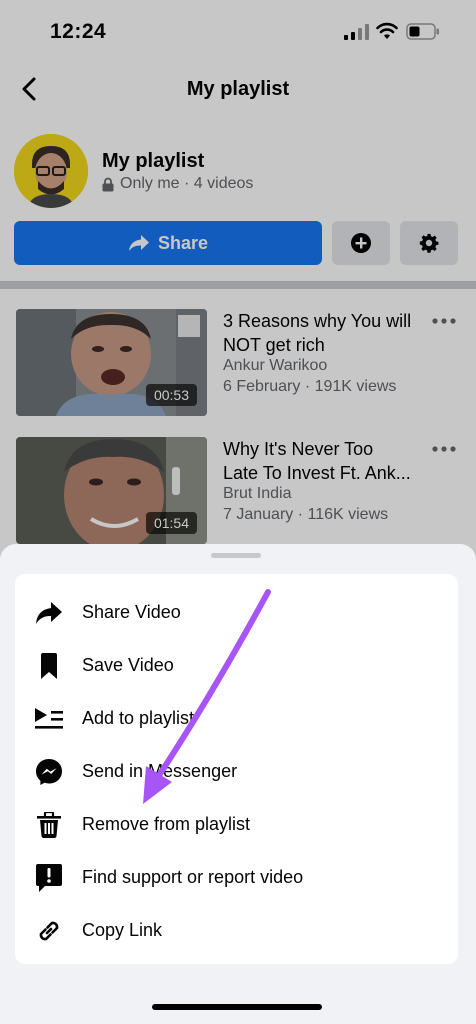 Image resolution: width=476 pixels, height=1024 pixels. I want to click on menu-item-find-support-report: Find support or report video, so click(236, 877).